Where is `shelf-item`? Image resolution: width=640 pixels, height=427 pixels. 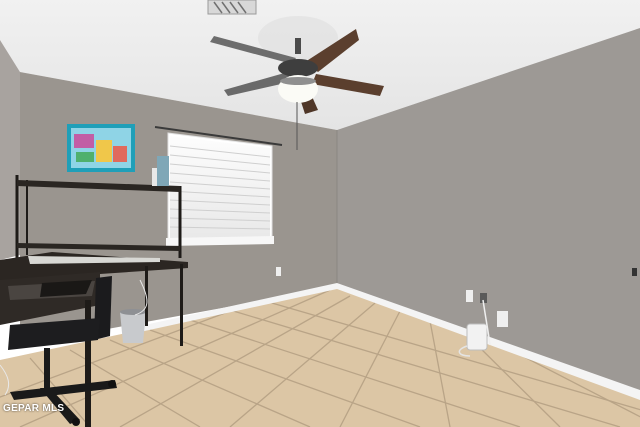 shelf-item is located at coordinates (154, 177).